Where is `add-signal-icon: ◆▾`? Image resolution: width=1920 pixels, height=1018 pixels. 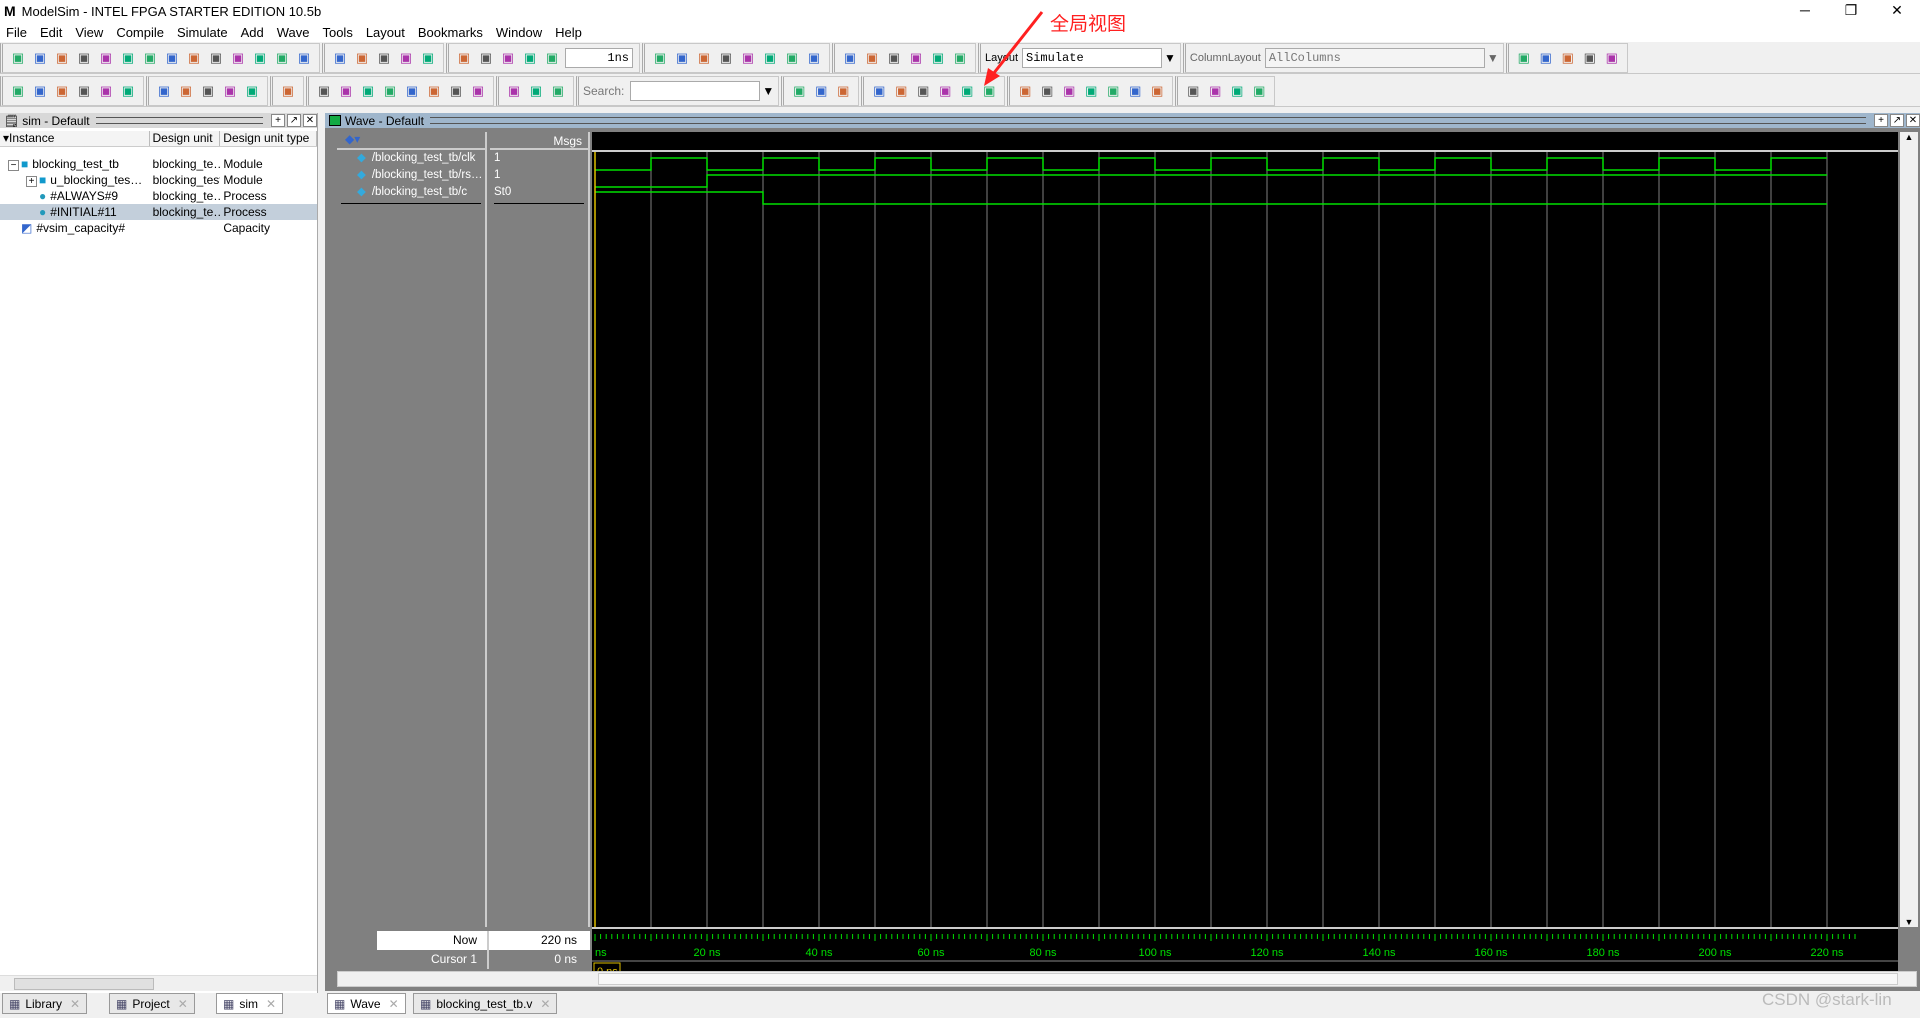 add-signal-icon: ◆▾ is located at coordinates (411, 141).